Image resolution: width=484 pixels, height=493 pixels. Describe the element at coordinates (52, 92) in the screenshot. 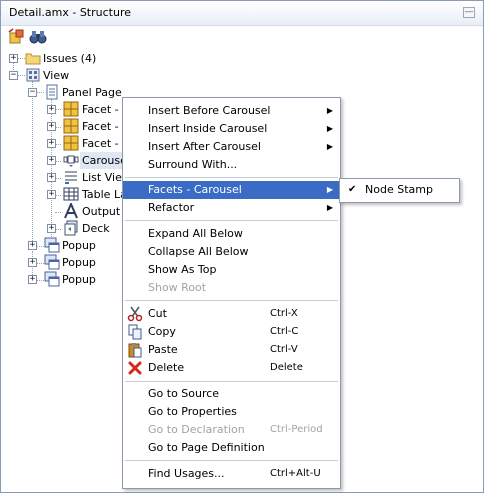

I see `page-icon` at that location.